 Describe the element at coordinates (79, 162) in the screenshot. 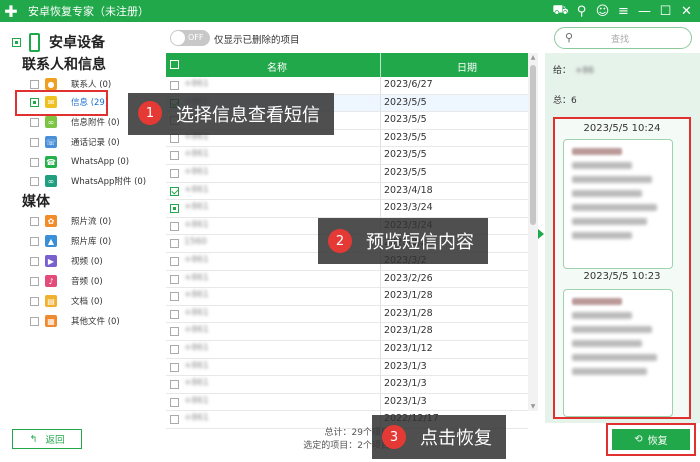

I see `sidebar-item-whatsapp: ☎ WhatsApp (0)` at that location.